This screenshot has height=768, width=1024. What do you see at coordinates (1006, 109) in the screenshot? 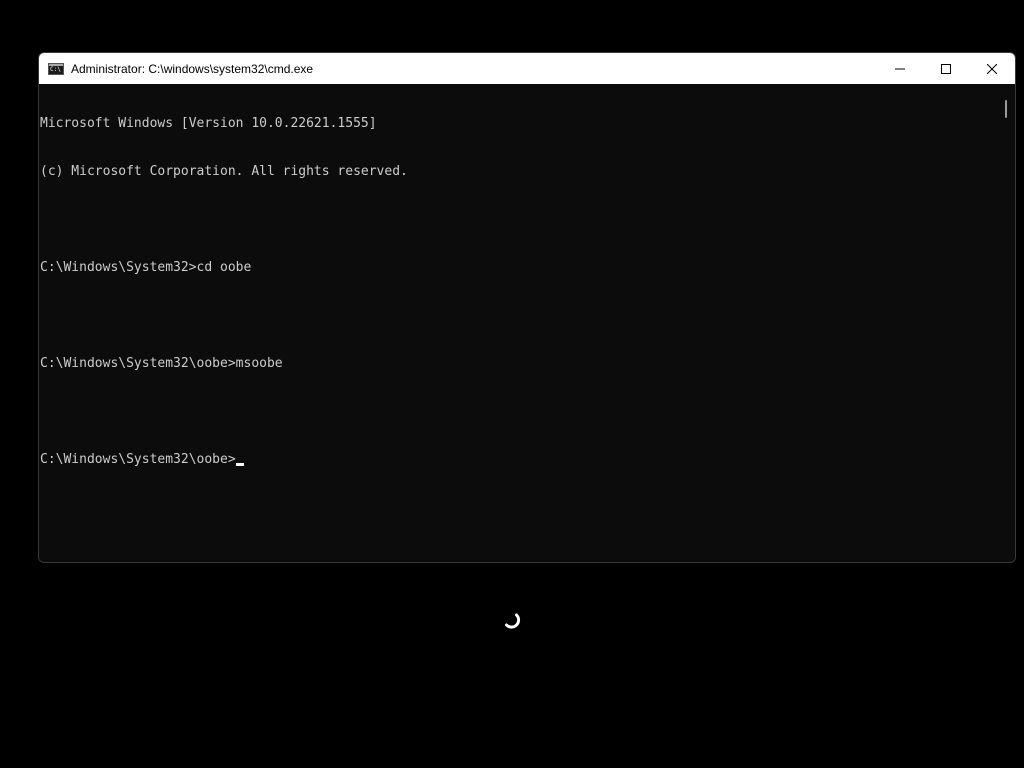
I see `scrollbar-thumb` at bounding box center [1006, 109].